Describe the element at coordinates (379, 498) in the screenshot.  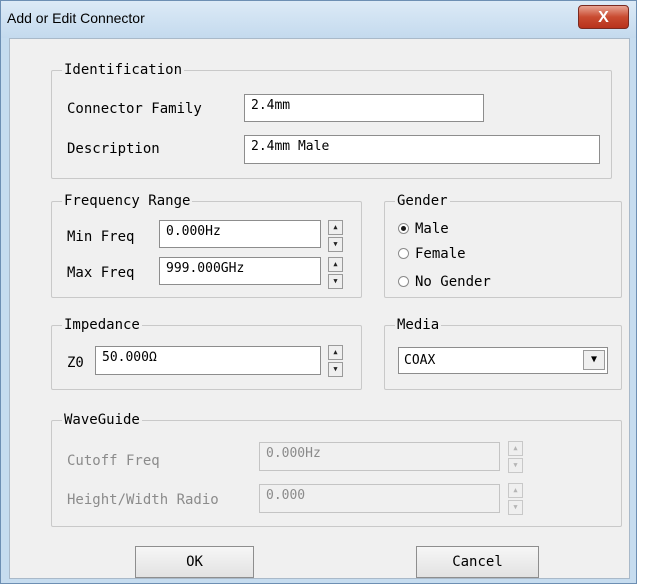
I see `height-width-ratio-input: 0.000` at that location.